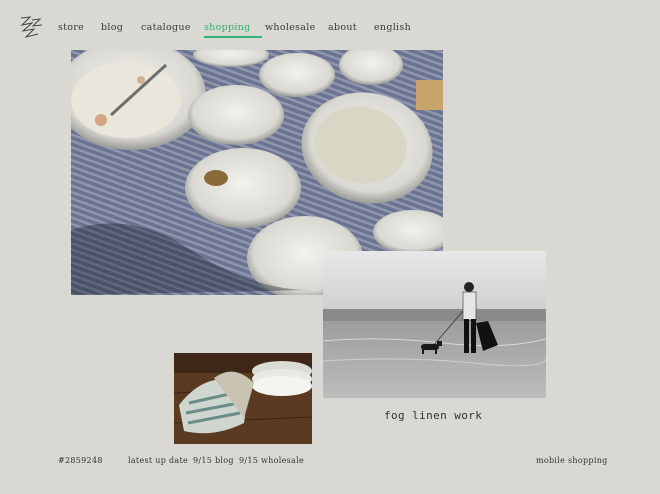 This screenshot has height=494, width=660. I want to click on nav-english: english, so click(392, 27).